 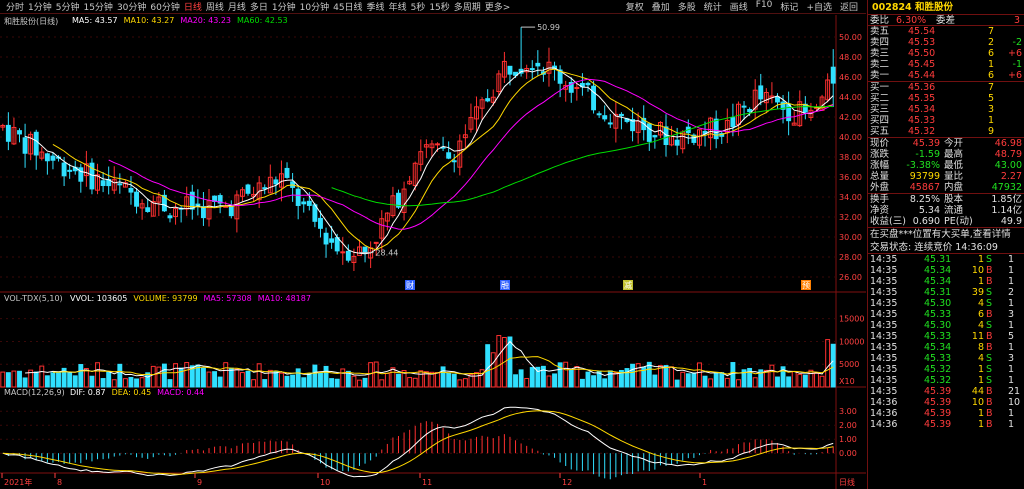 What do you see at coordinates (806, 285) in the screenshot?
I see `event-mark-label: 预` at bounding box center [806, 285].